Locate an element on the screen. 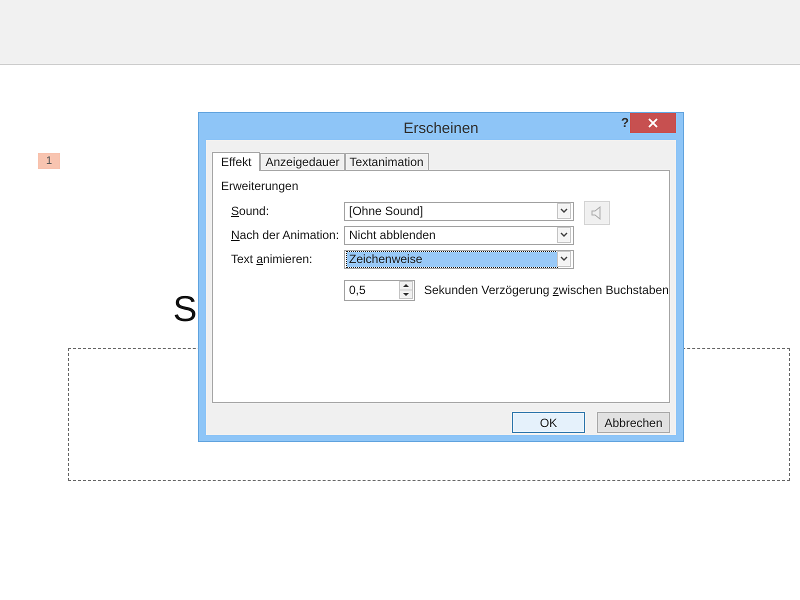 The image size is (800, 600). tab: Textanimation is located at coordinates (386, 161).